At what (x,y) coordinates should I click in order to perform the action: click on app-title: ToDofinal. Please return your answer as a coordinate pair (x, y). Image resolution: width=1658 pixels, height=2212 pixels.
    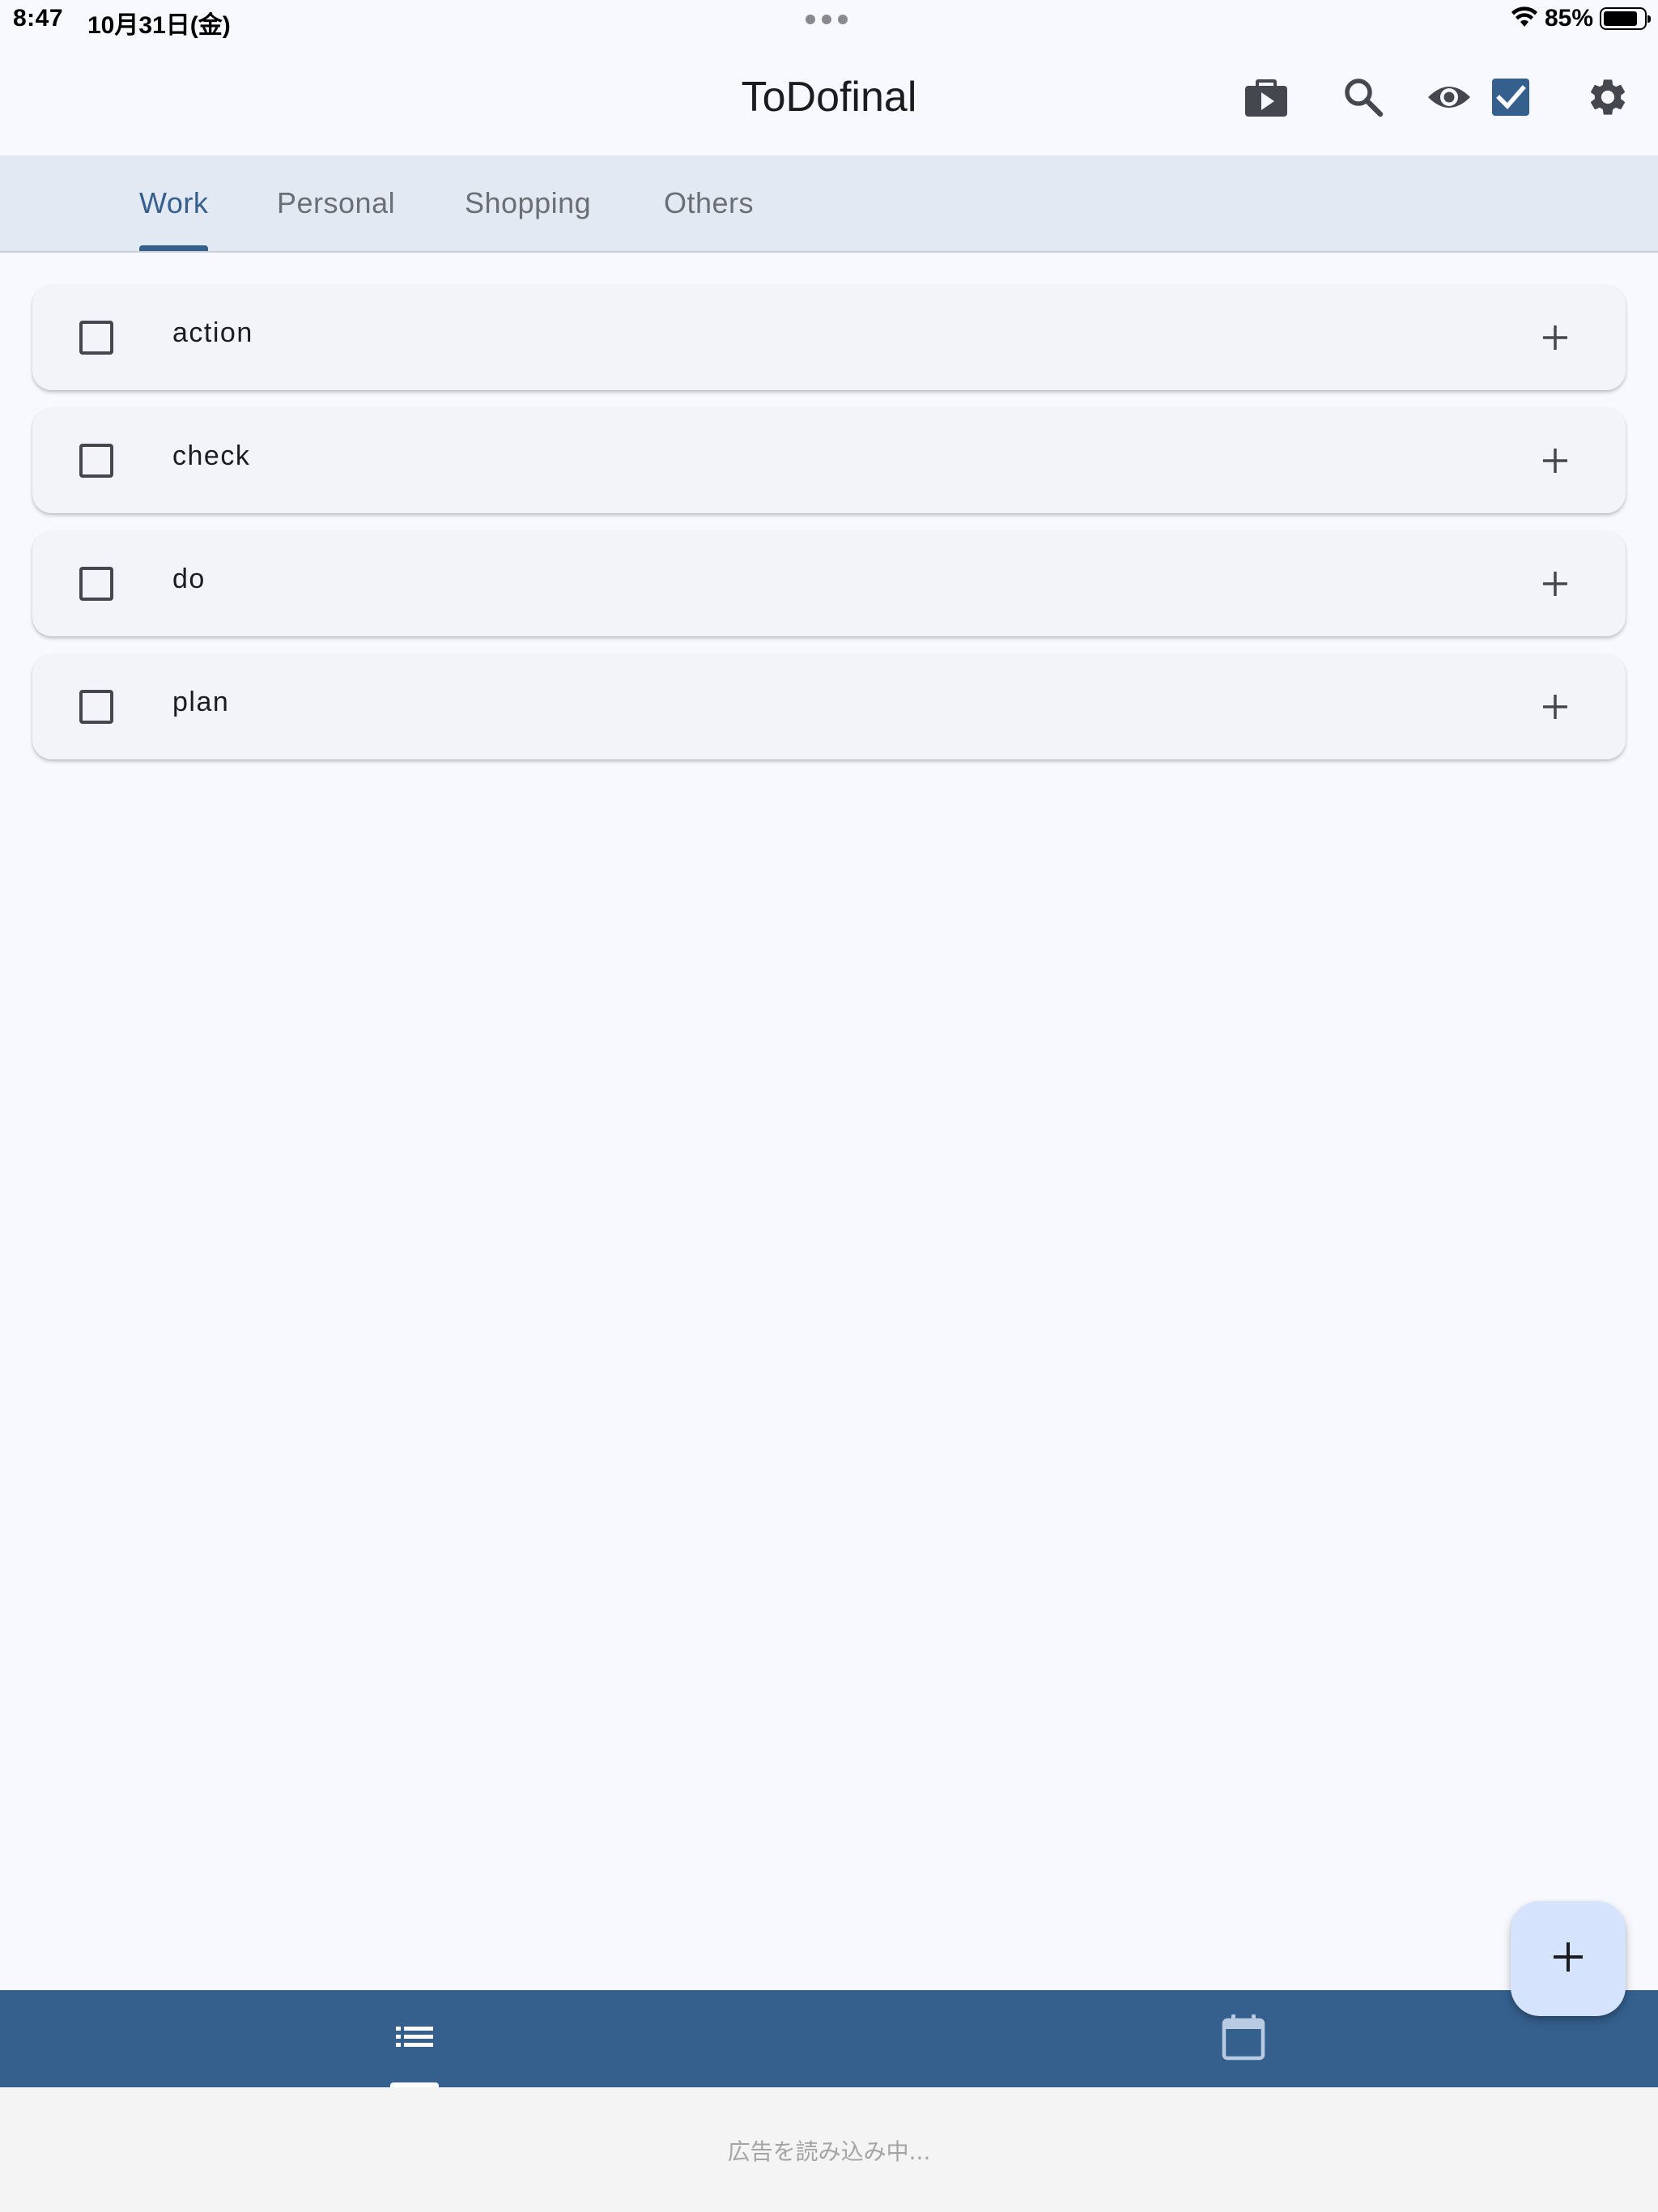
    Looking at the image, I should click on (829, 98).